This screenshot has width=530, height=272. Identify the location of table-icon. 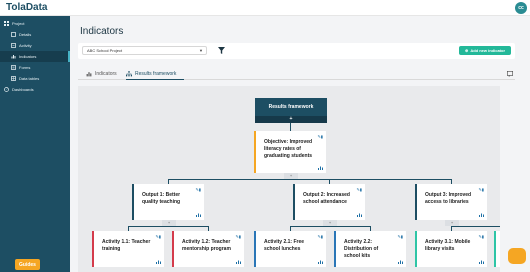
(13, 78).